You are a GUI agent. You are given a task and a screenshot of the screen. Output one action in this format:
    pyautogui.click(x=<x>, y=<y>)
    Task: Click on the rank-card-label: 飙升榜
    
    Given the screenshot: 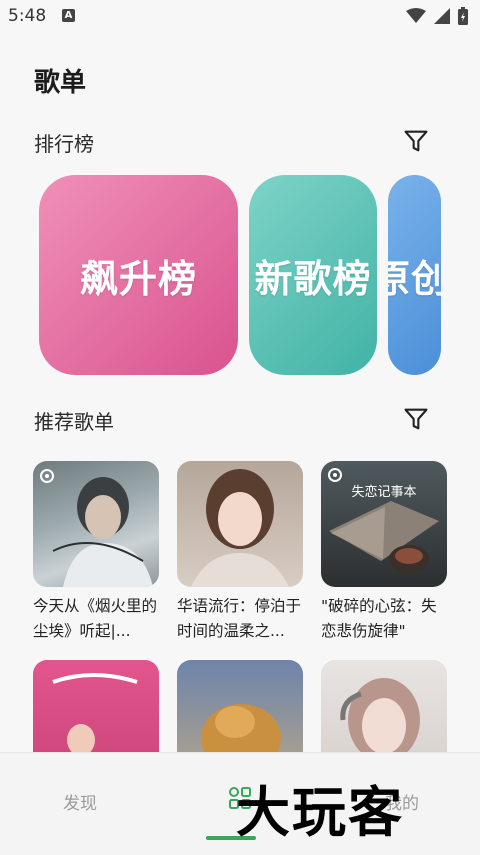 What is the action you would take?
    pyautogui.click(x=138, y=278)
    